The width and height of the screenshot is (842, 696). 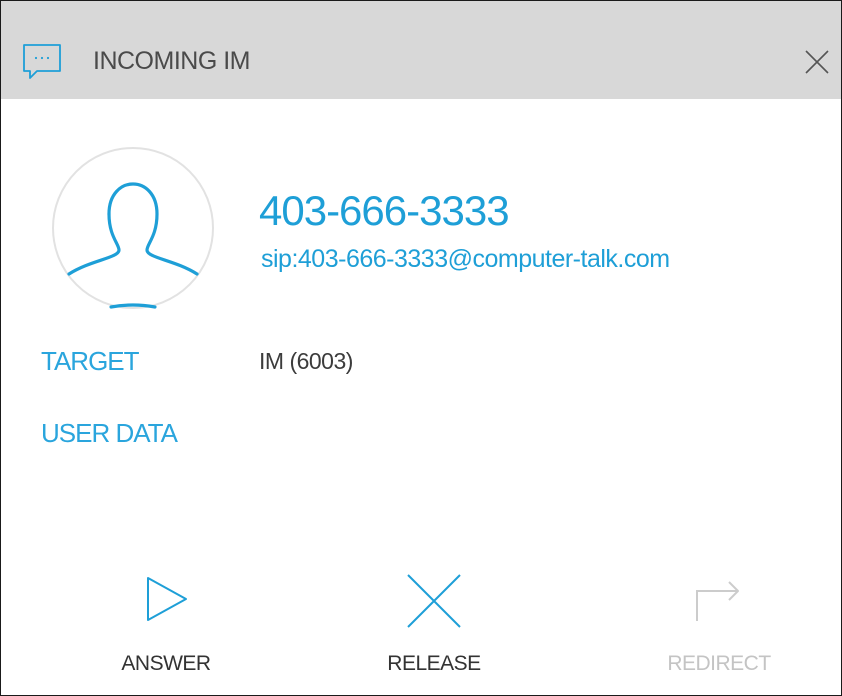 I want to click on answer-label: ANSWER, so click(x=166, y=663).